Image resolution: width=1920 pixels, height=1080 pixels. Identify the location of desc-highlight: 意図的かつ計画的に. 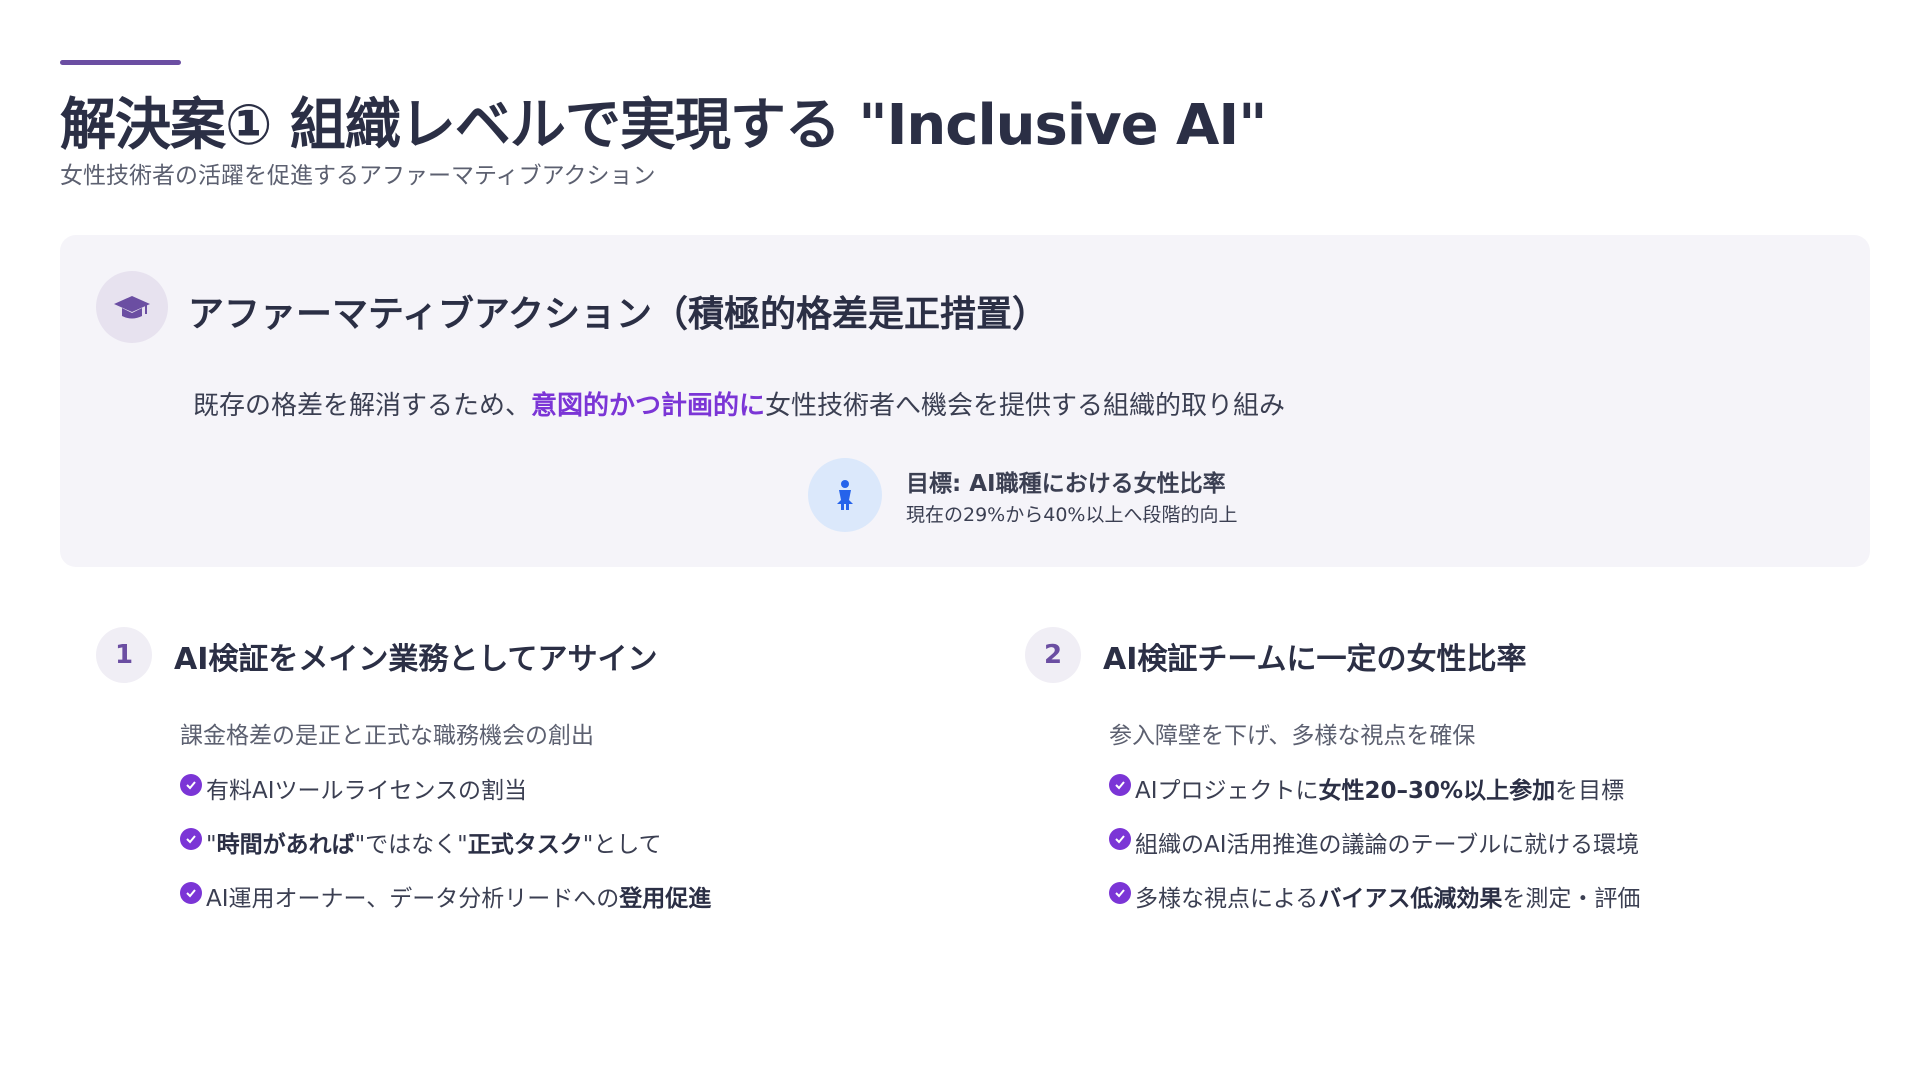
(648, 406).